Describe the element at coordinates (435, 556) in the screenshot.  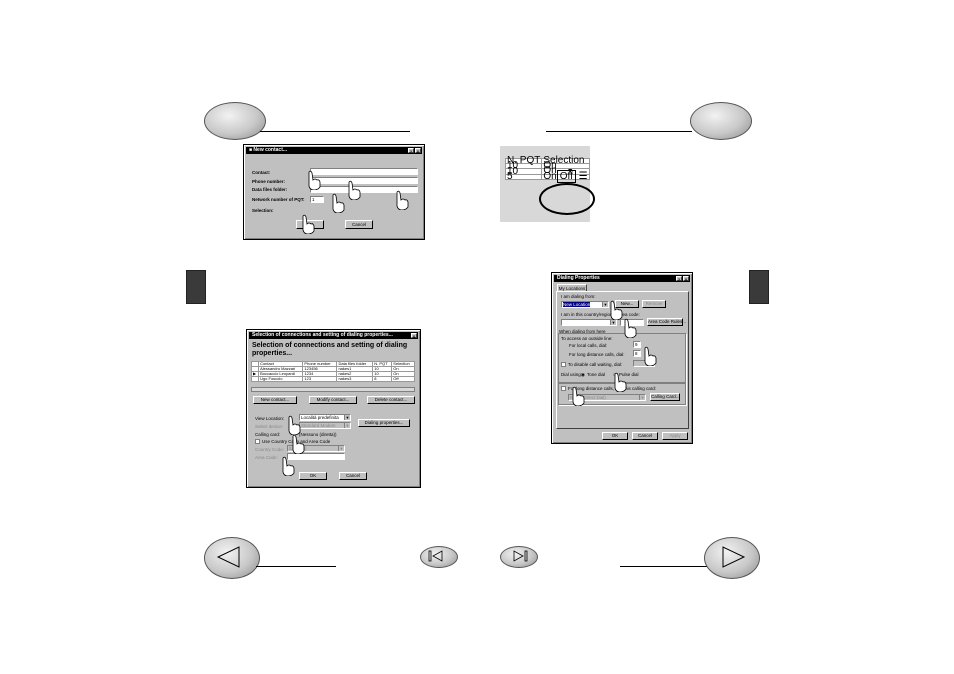
I see `skip-back-icon` at that location.